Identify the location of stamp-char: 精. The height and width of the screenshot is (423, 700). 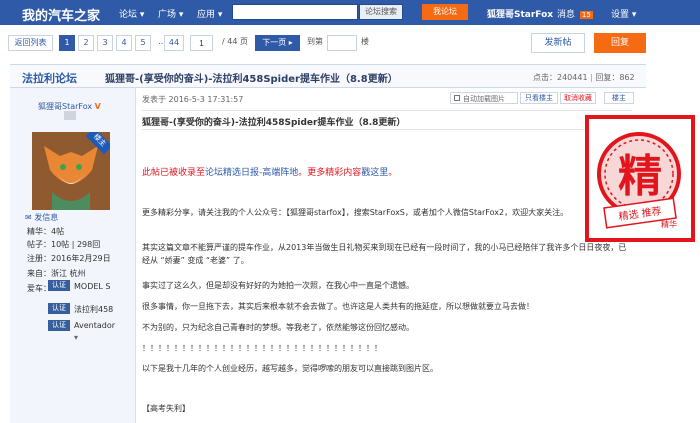
(640, 176).